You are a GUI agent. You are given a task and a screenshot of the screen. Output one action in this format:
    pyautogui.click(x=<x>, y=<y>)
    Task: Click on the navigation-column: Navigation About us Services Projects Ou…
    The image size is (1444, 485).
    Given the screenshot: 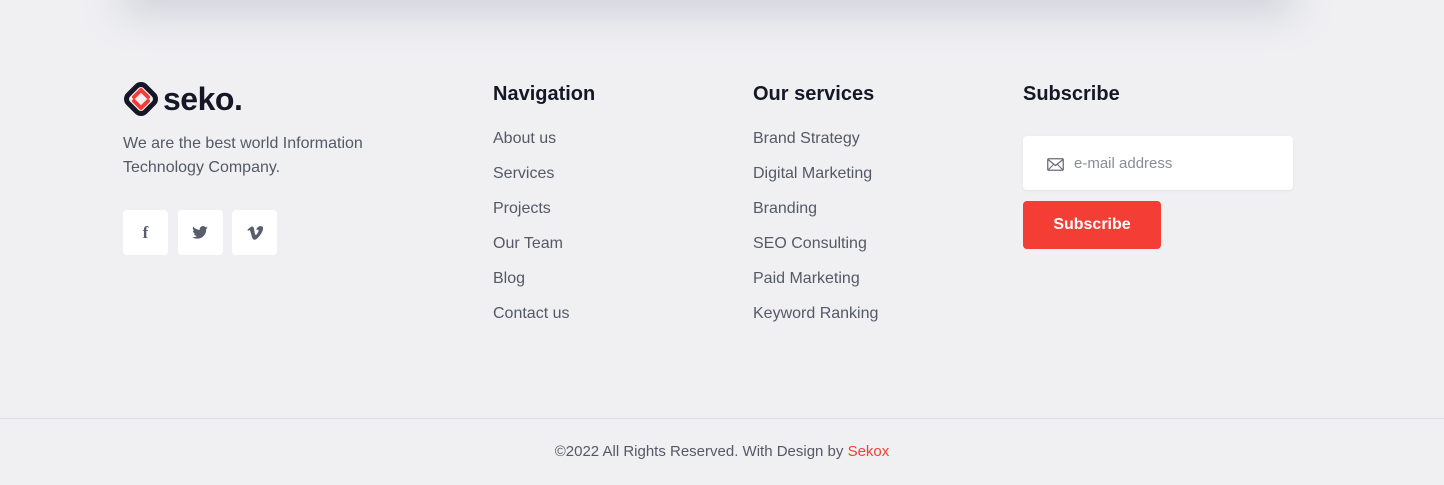 What is the action you would take?
    pyautogui.click(x=544, y=210)
    